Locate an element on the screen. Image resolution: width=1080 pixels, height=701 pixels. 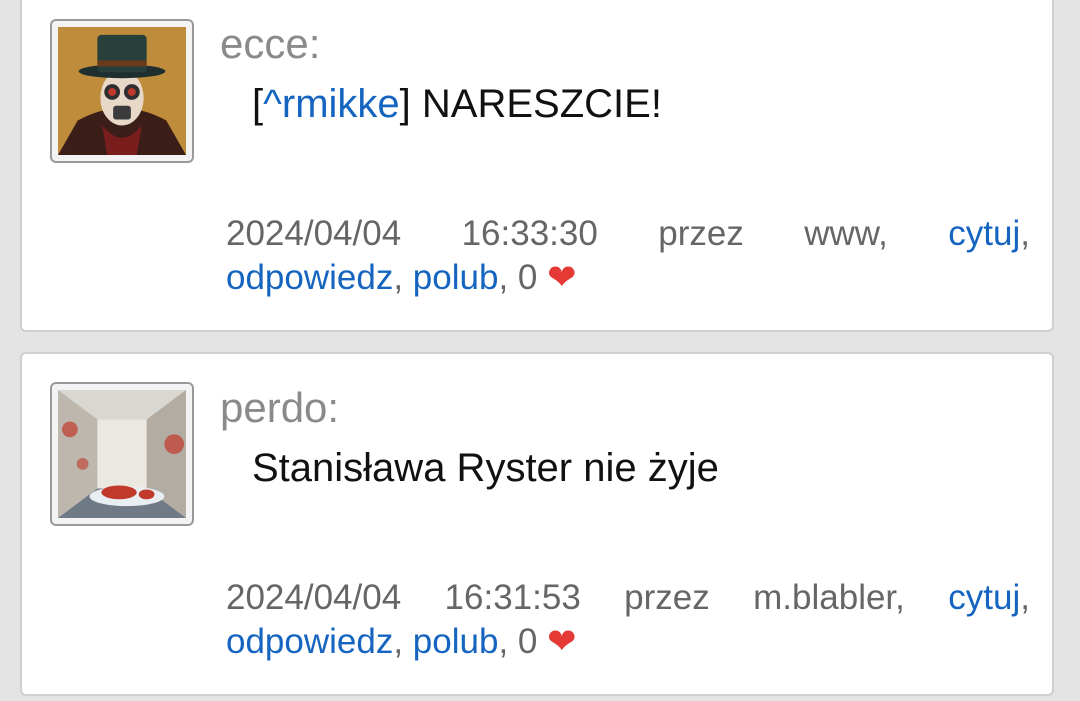
mention-bracket-close: ] is located at coordinates (405, 104).